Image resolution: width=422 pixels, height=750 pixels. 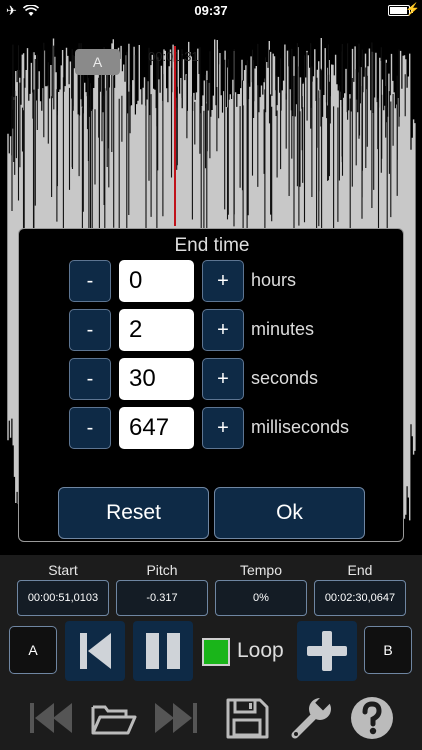 I want to click on save-icon, so click(x=247, y=718).